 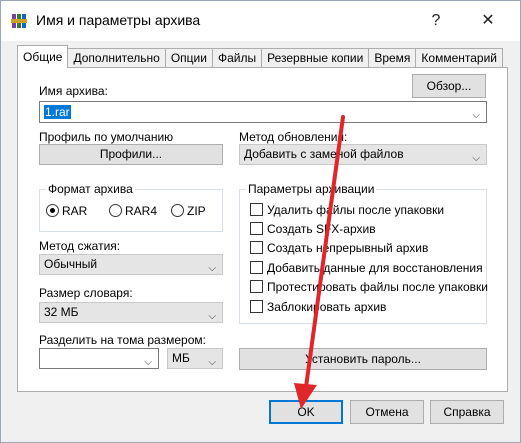 I want to click on compression-value: Обычный, so click(x=71, y=264).